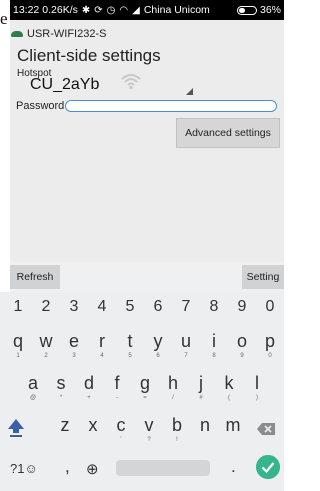 This screenshot has height=491, width=320. I want to click on stray-text: e, so click(4, 18).